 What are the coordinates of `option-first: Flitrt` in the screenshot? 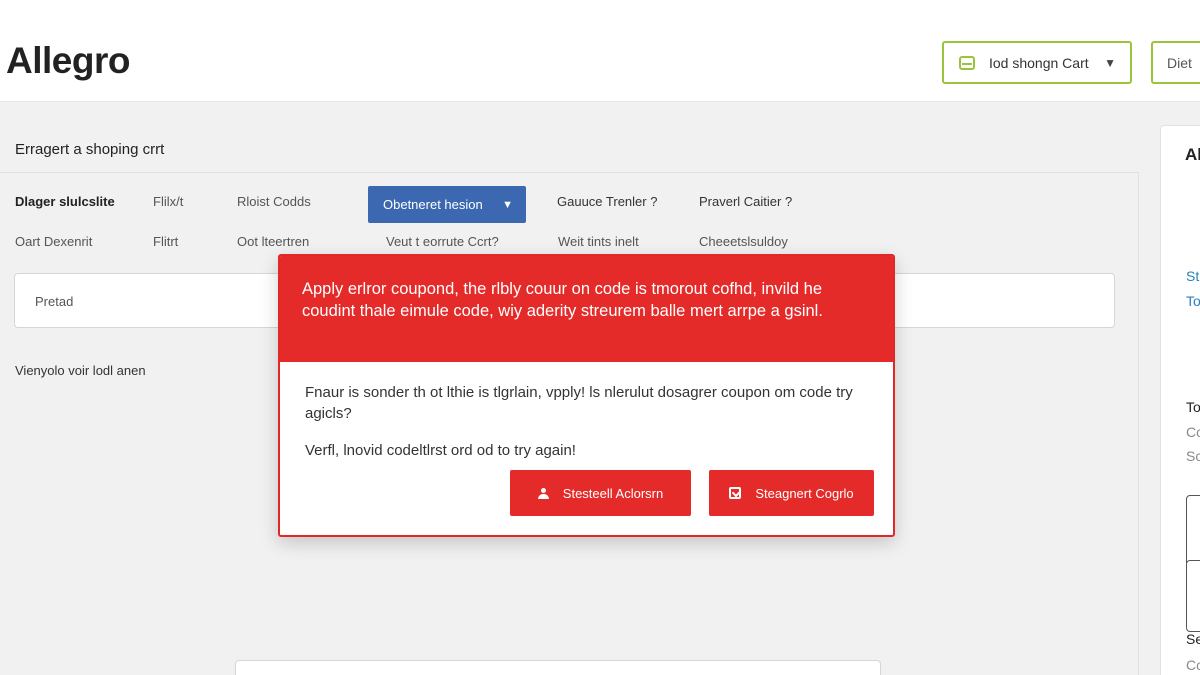 It's located at (165, 241).